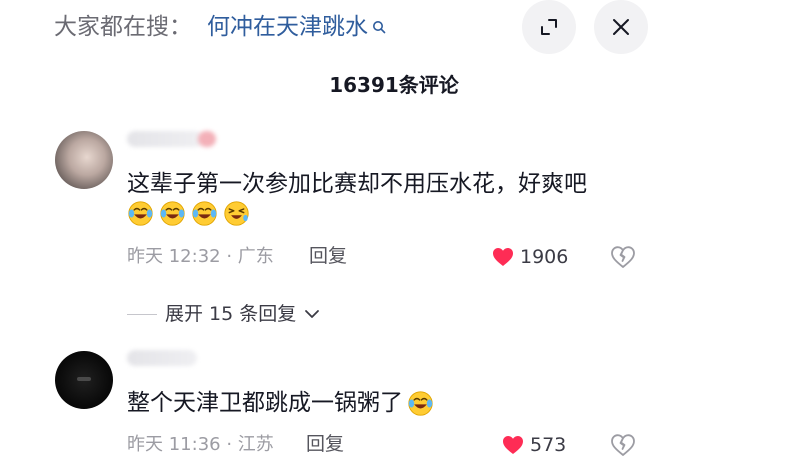 The image size is (788, 471). I want to click on avatar-mark, so click(84, 379).